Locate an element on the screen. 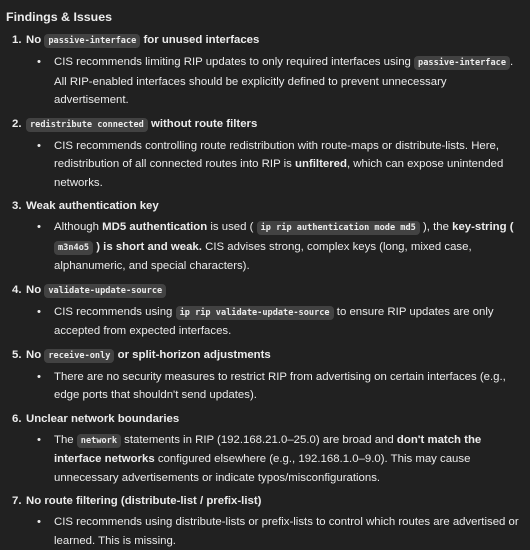 The width and height of the screenshot is (530, 550). item-number: 6. is located at coordinates (17, 418).